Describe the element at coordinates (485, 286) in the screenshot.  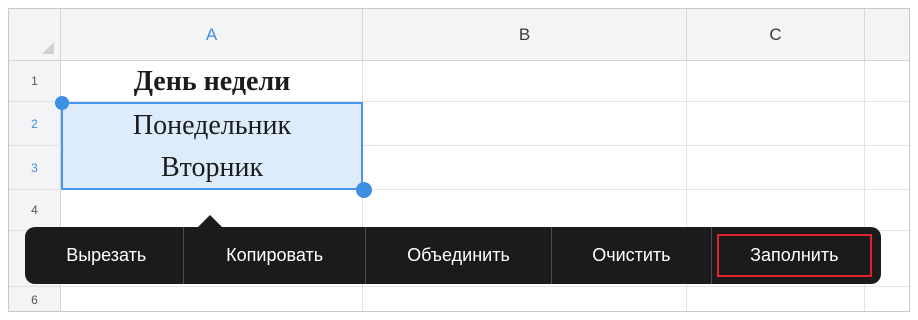
I see `grid-line` at that location.